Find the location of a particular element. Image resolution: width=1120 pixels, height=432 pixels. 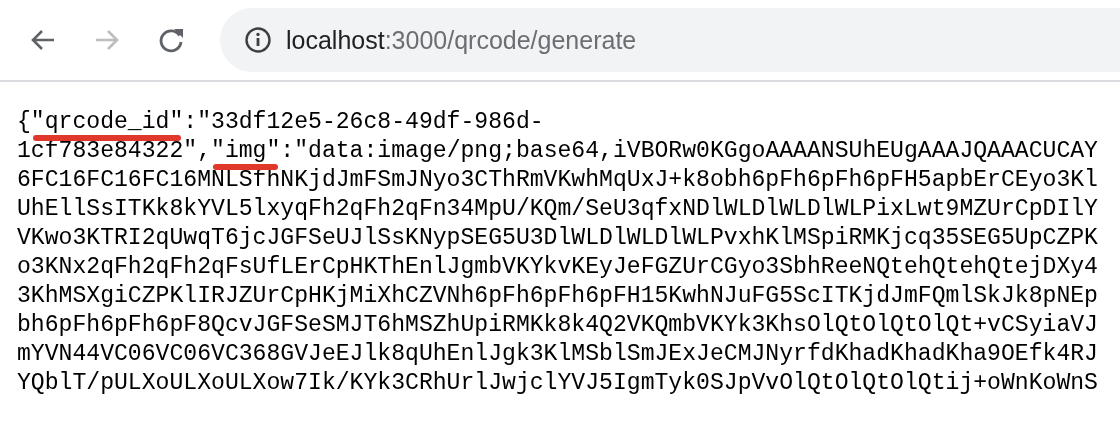

address-bar: localhost:3000/qrcode/generate is located at coordinates (670, 40).